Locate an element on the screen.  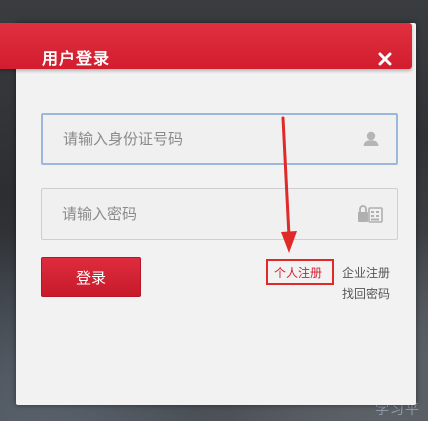
close-icon is located at coordinates (385, 59).